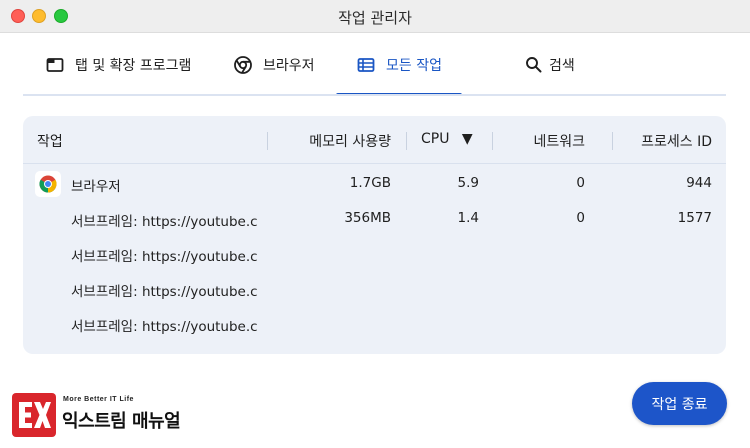 This screenshot has width=750, height=448. I want to click on search-icon, so click(533, 65).